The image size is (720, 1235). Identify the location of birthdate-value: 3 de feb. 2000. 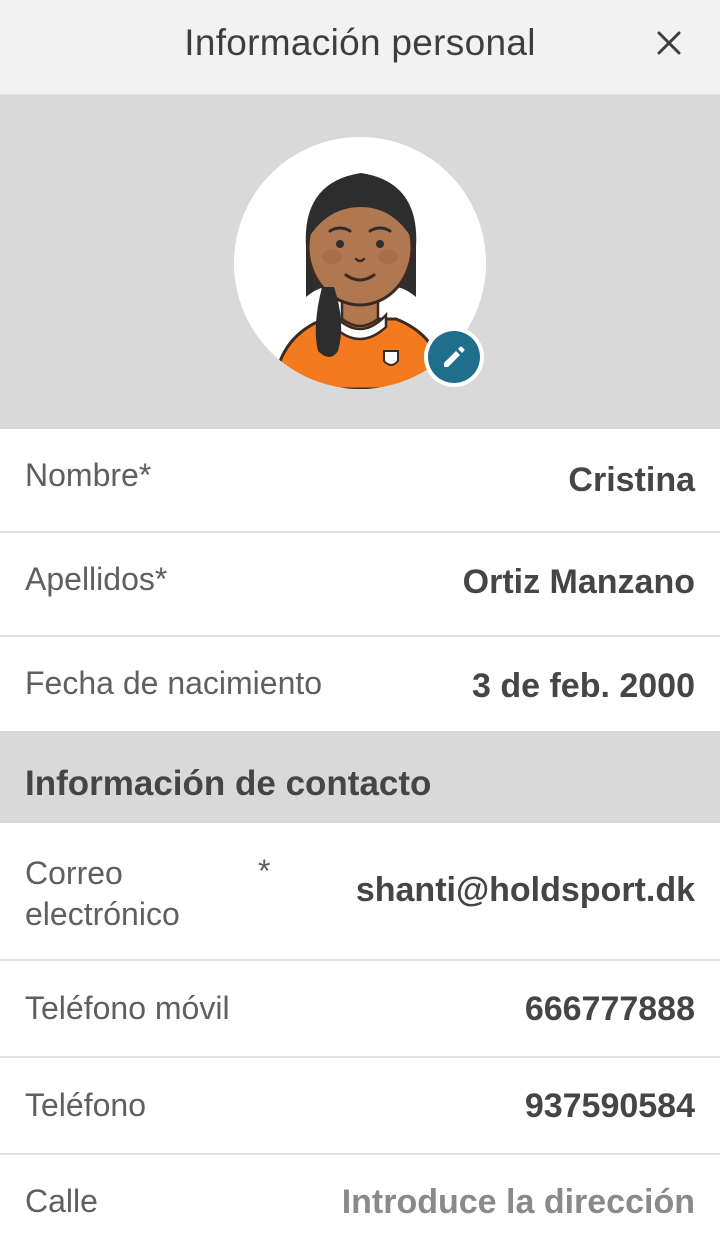
(583, 686).